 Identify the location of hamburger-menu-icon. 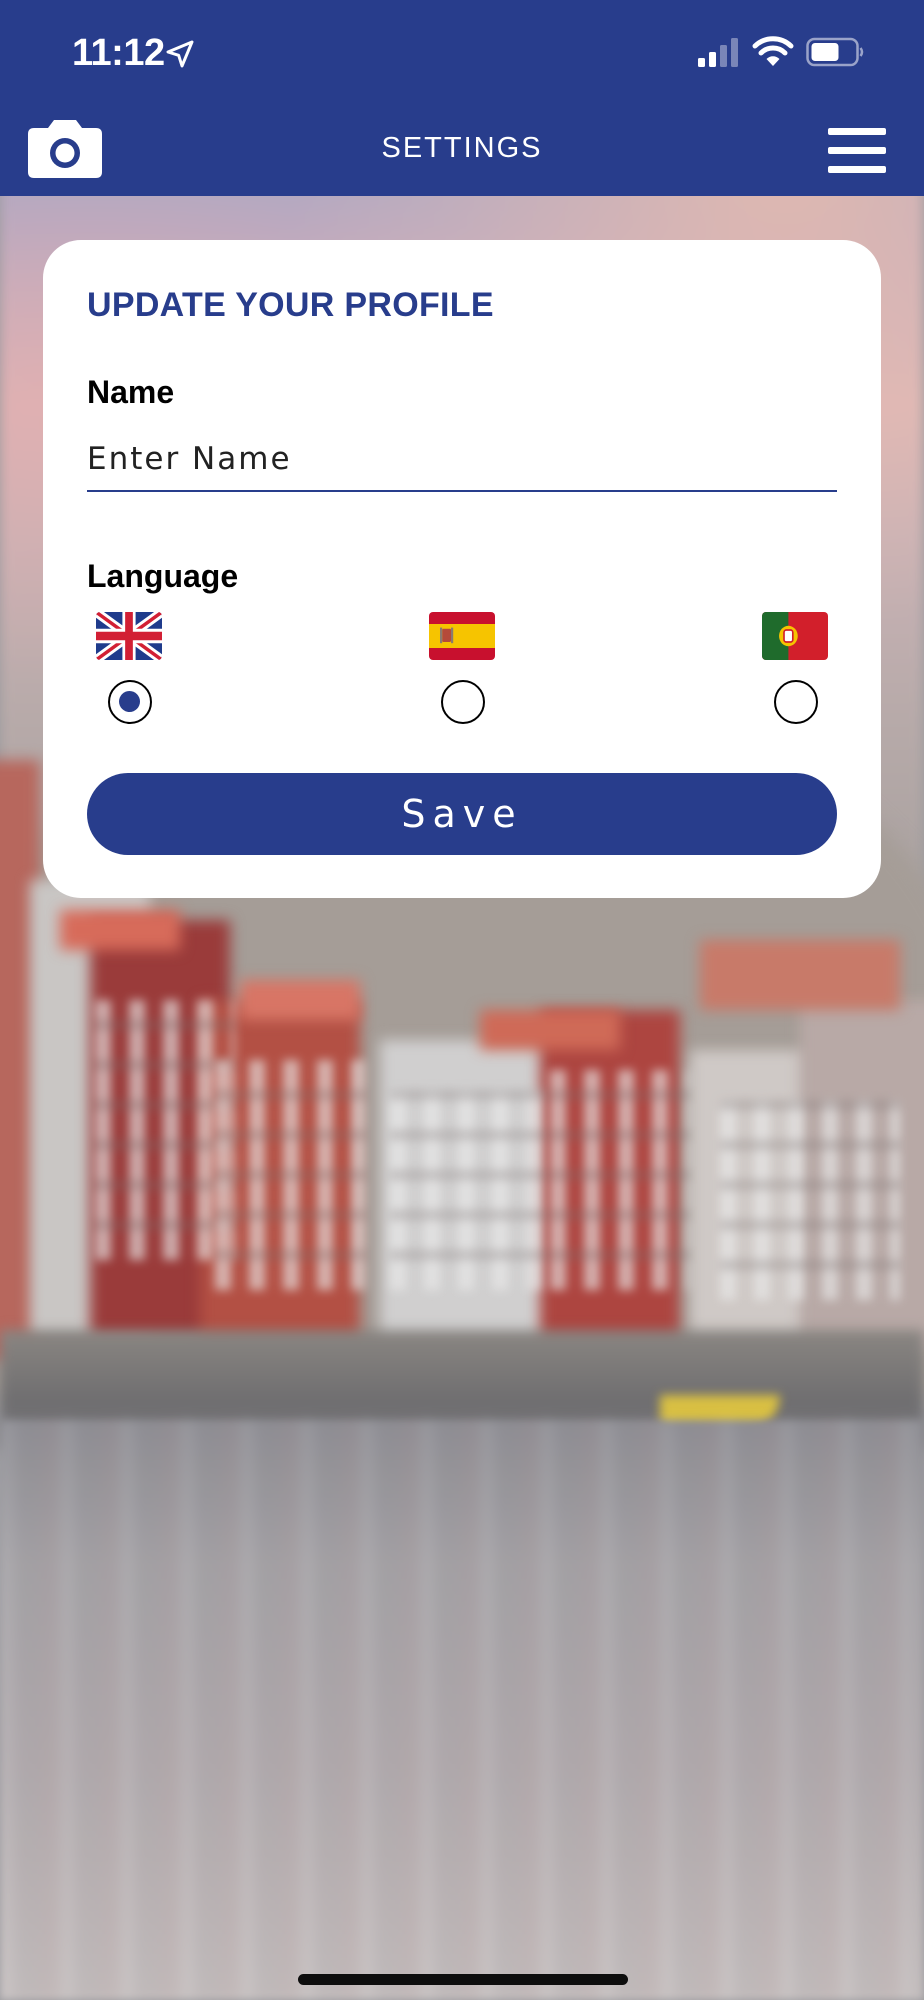
(858, 150).